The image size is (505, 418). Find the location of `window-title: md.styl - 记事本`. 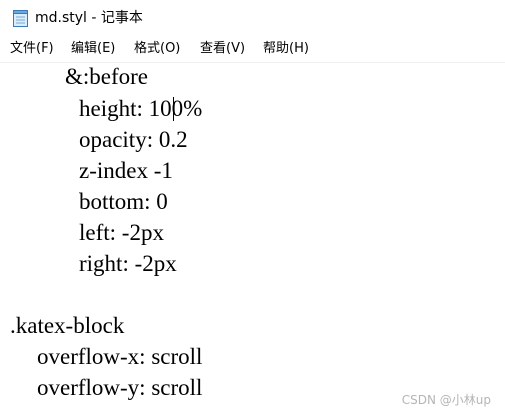

window-title: md.styl - 记事本 is located at coordinates (89, 18).